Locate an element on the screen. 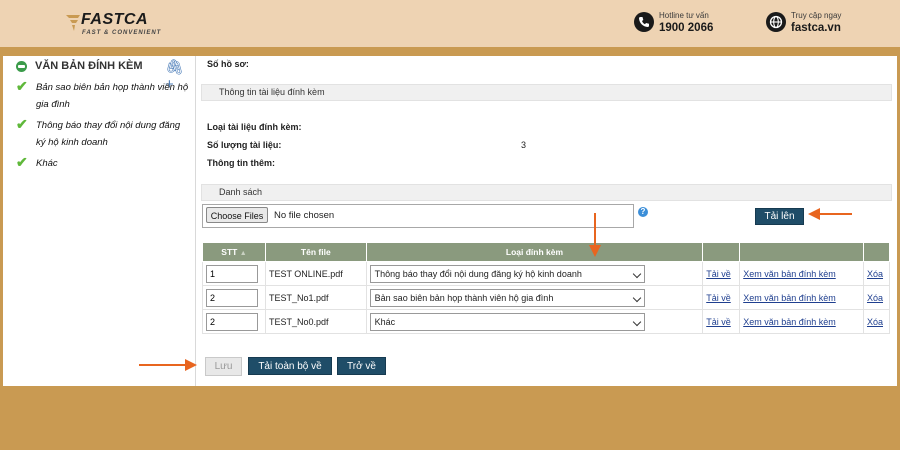 This screenshot has width=900, height=450. sort-icon: ▲ is located at coordinates (243, 253).